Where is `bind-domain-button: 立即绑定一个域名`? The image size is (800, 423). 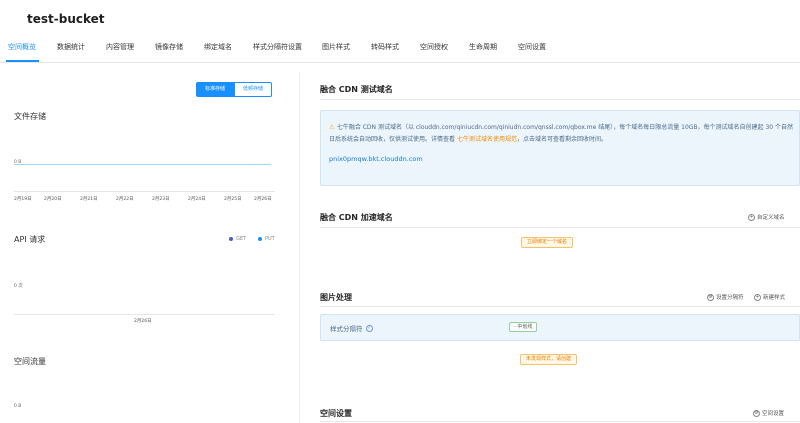
bind-domain-button: 立即绑定一个域名 is located at coordinates (547, 242).